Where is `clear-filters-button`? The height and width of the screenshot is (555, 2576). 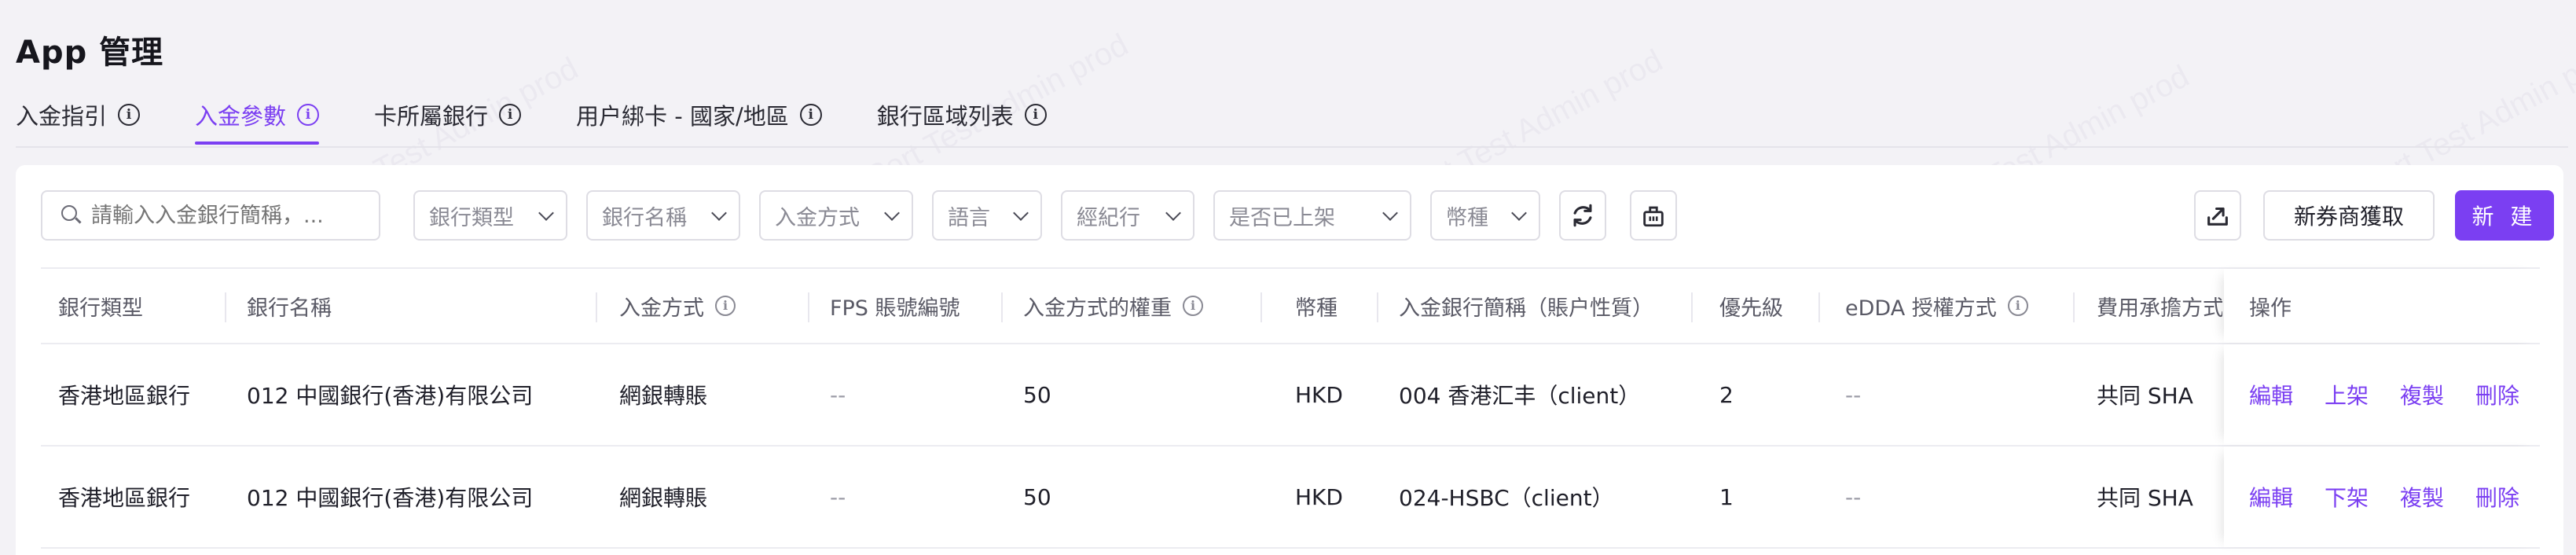
clear-filters-button is located at coordinates (1653, 216).